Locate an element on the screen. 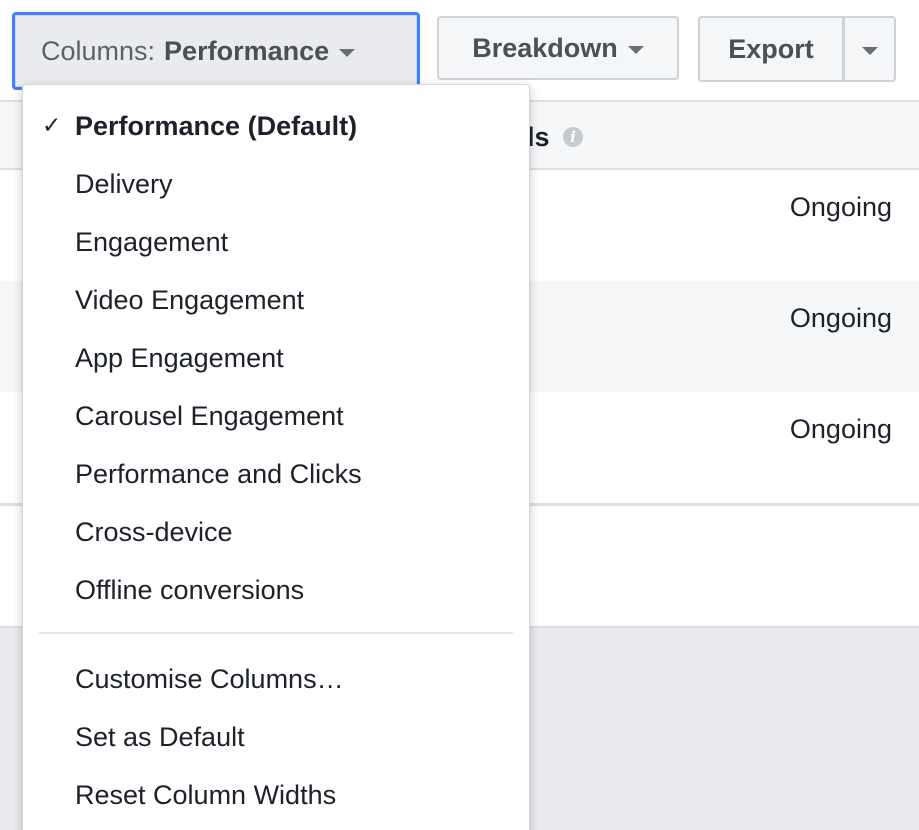 The width and height of the screenshot is (919, 830). menu-item-label: Cross-device is located at coordinates (154, 531).